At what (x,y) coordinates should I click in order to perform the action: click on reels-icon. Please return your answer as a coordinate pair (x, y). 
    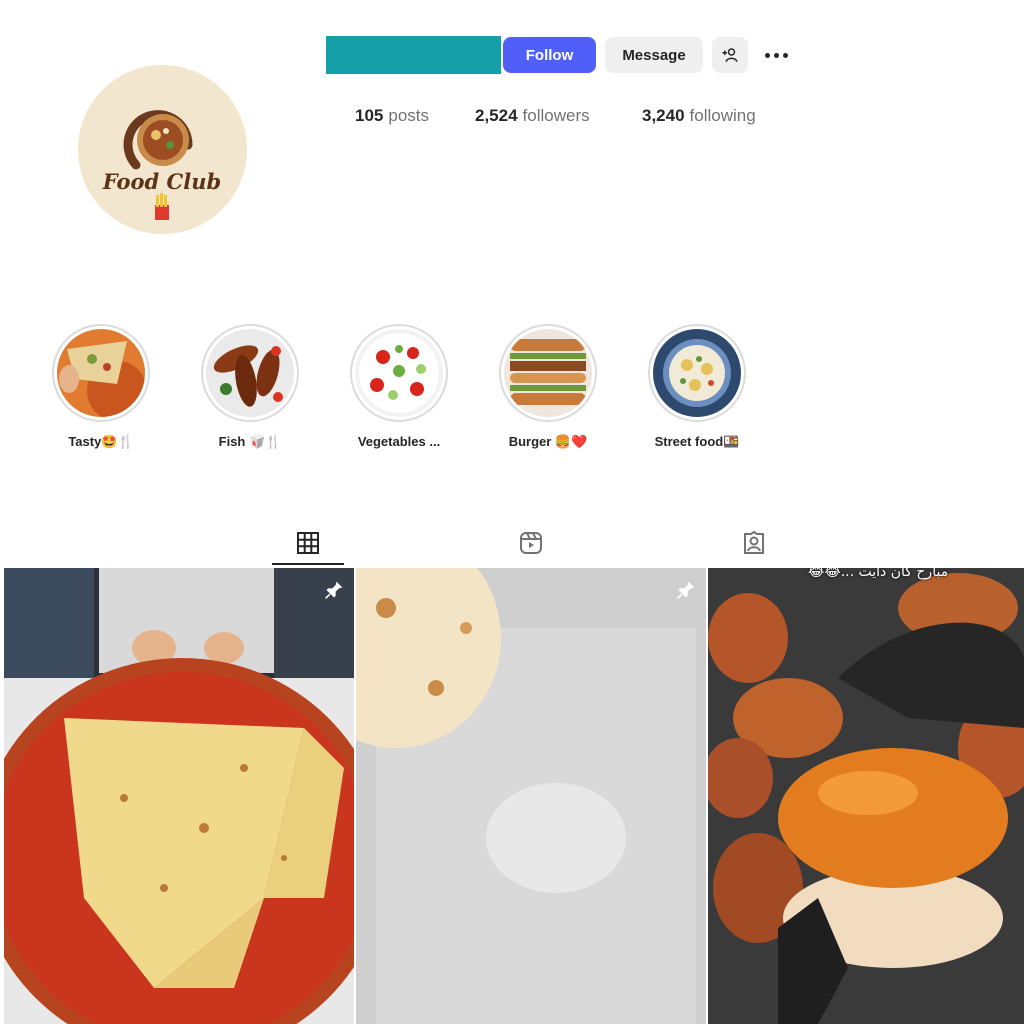
    Looking at the image, I should click on (531, 543).